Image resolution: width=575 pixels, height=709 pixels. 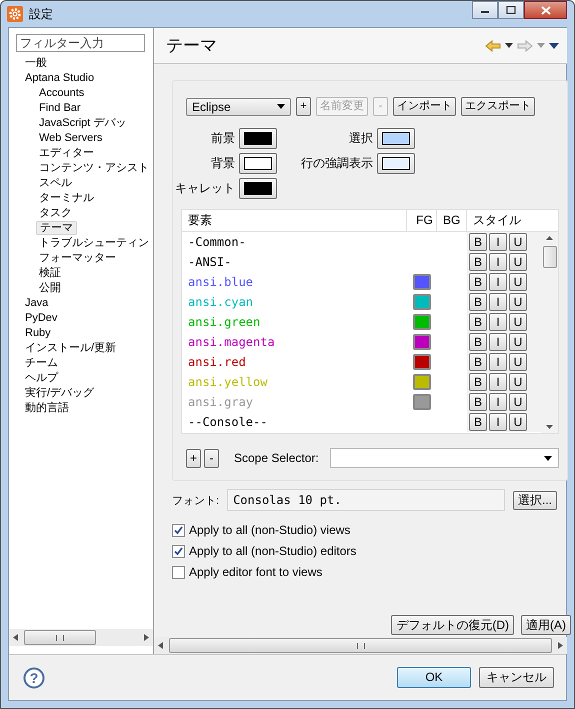 What do you see at coordinates (549, 238) in the screenshot?
I see `scroll-up-icon` at bounding box center [549, 238].